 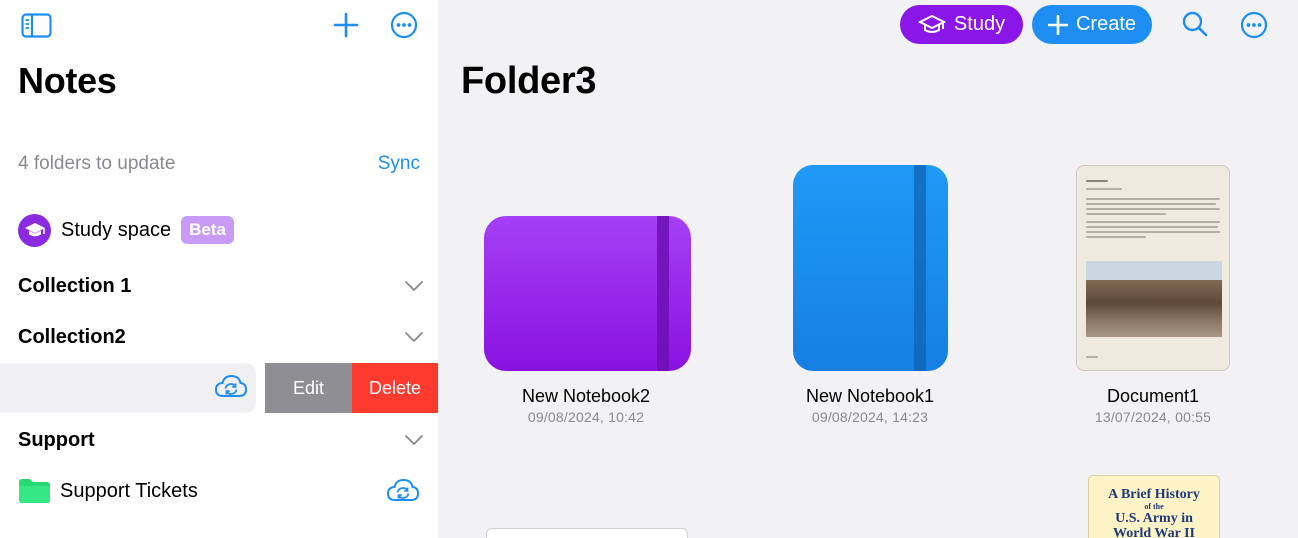 I want to click on study-button-label: Study, so click(x=979, y=24).